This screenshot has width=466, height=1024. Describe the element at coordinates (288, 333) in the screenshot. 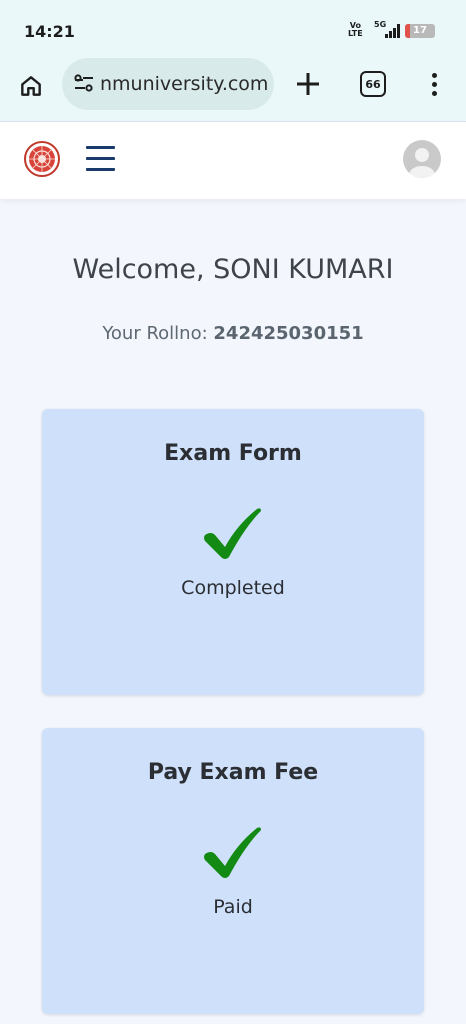

I see `rollno-value: 242425030151` at that location.